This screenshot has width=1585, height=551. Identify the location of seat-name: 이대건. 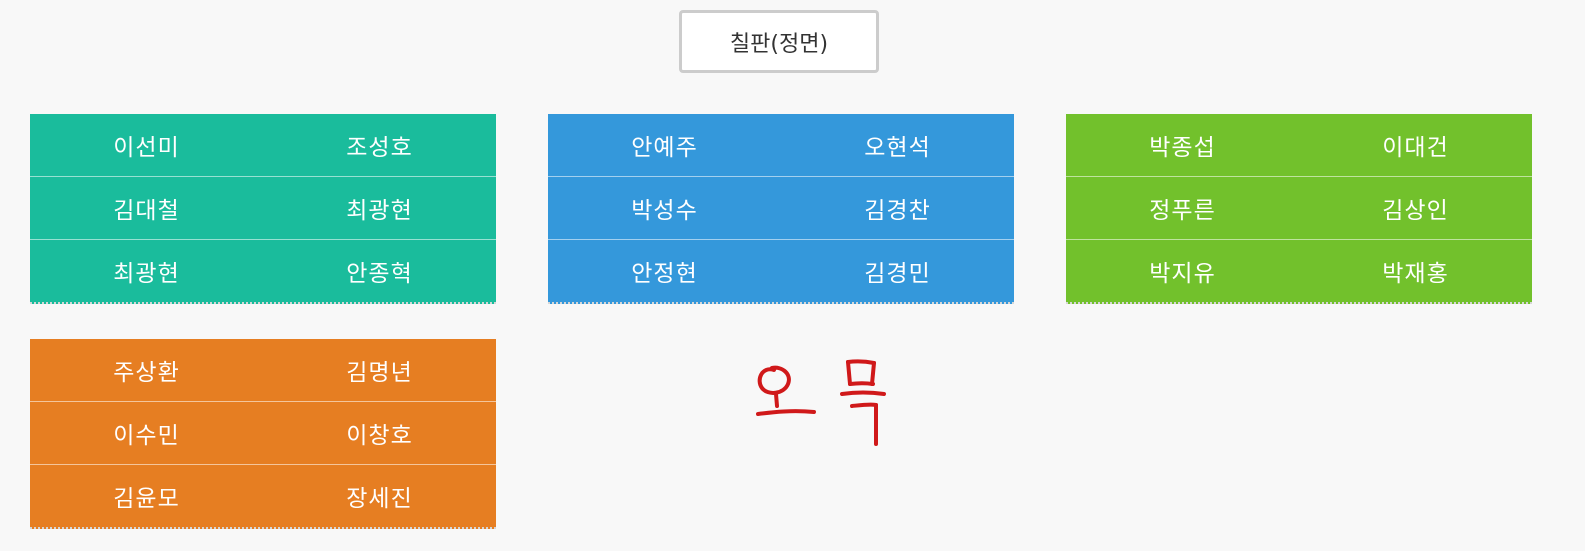
(1415, 148).